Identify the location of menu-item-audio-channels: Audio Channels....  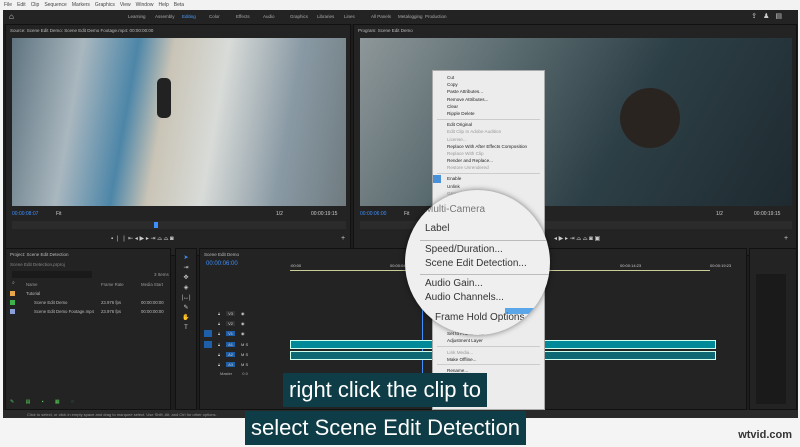
(464, 297).